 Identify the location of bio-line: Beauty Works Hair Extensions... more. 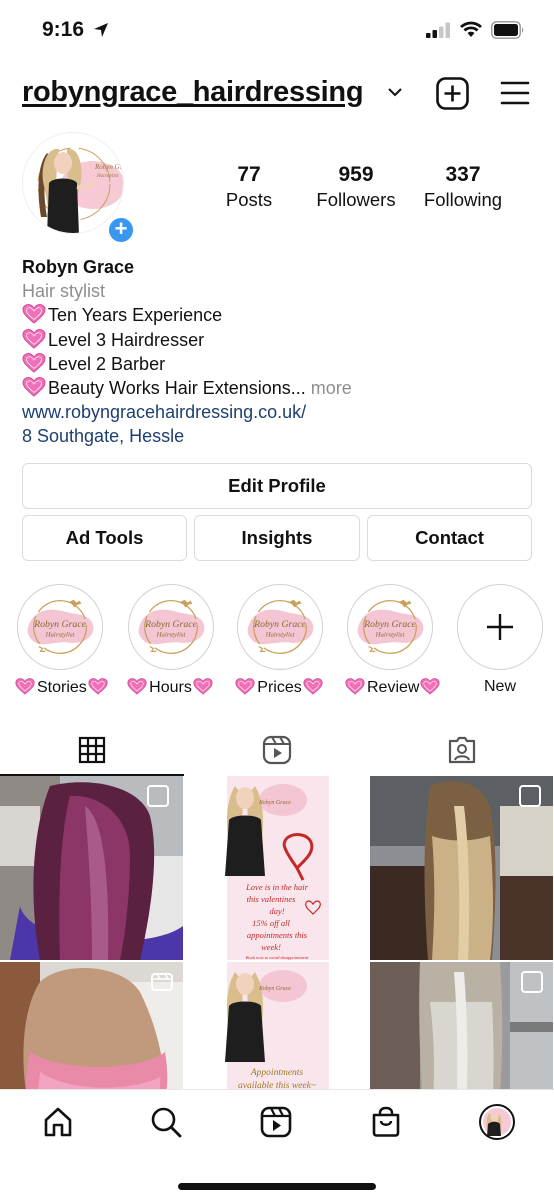
(282, 388).